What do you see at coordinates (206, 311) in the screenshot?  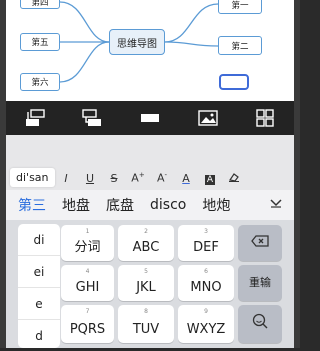 I see `key-number: 9` at bounding box center [206, 311].